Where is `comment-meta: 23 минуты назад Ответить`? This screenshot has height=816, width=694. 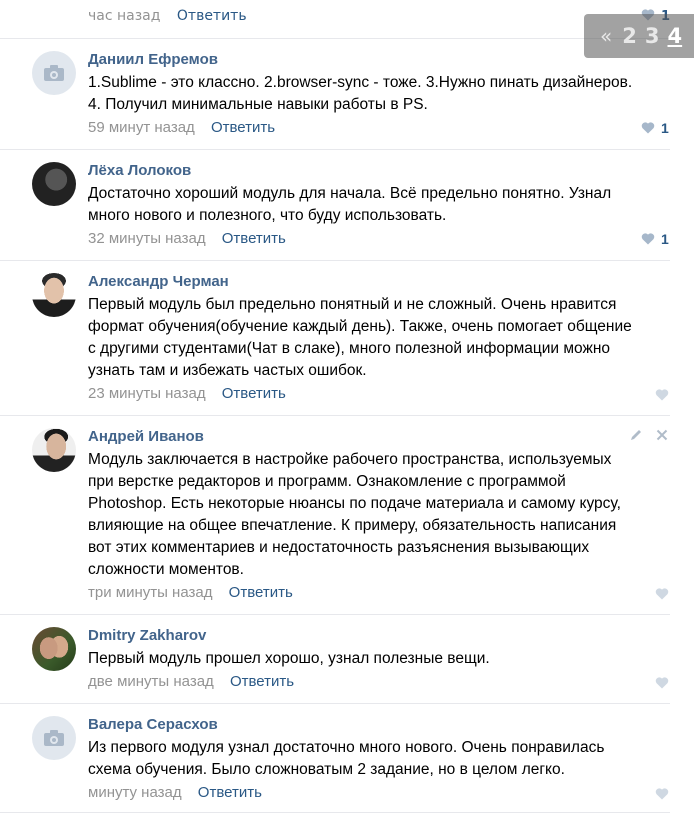 comment-meta: 23 минуты назад Ответить is located at coordinates (187, 393).